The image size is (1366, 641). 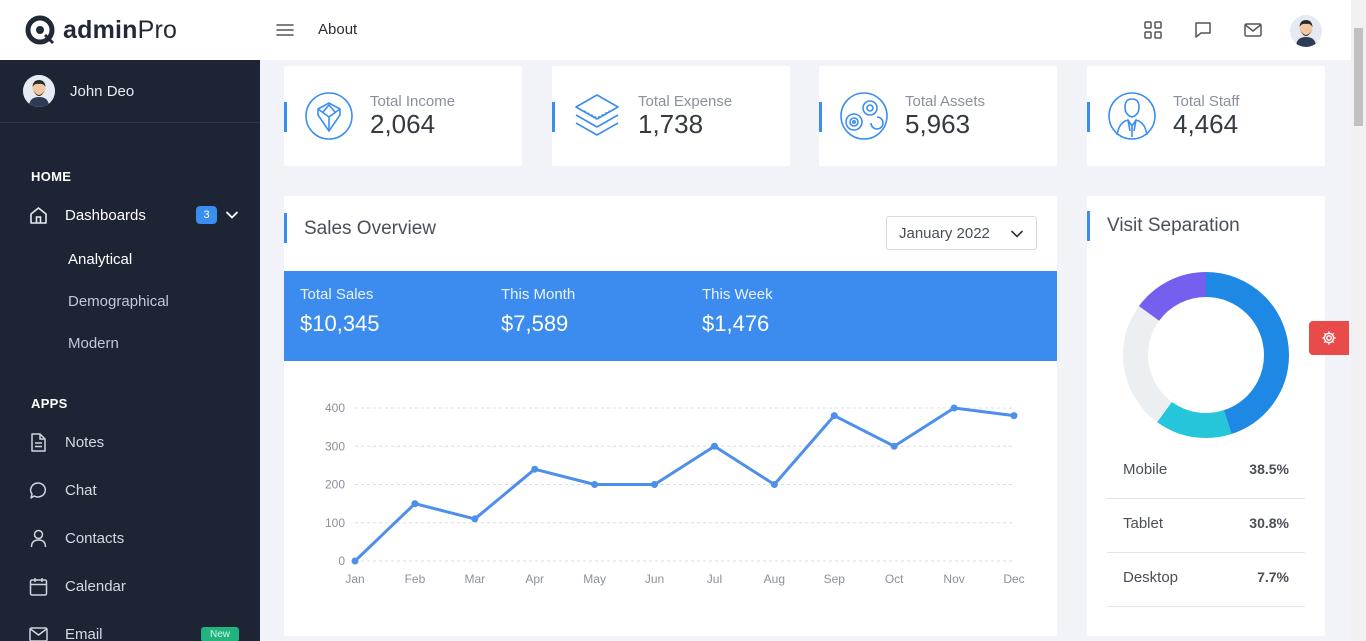 I want to click on summary-label: This Month, so click(x=538, y=294).